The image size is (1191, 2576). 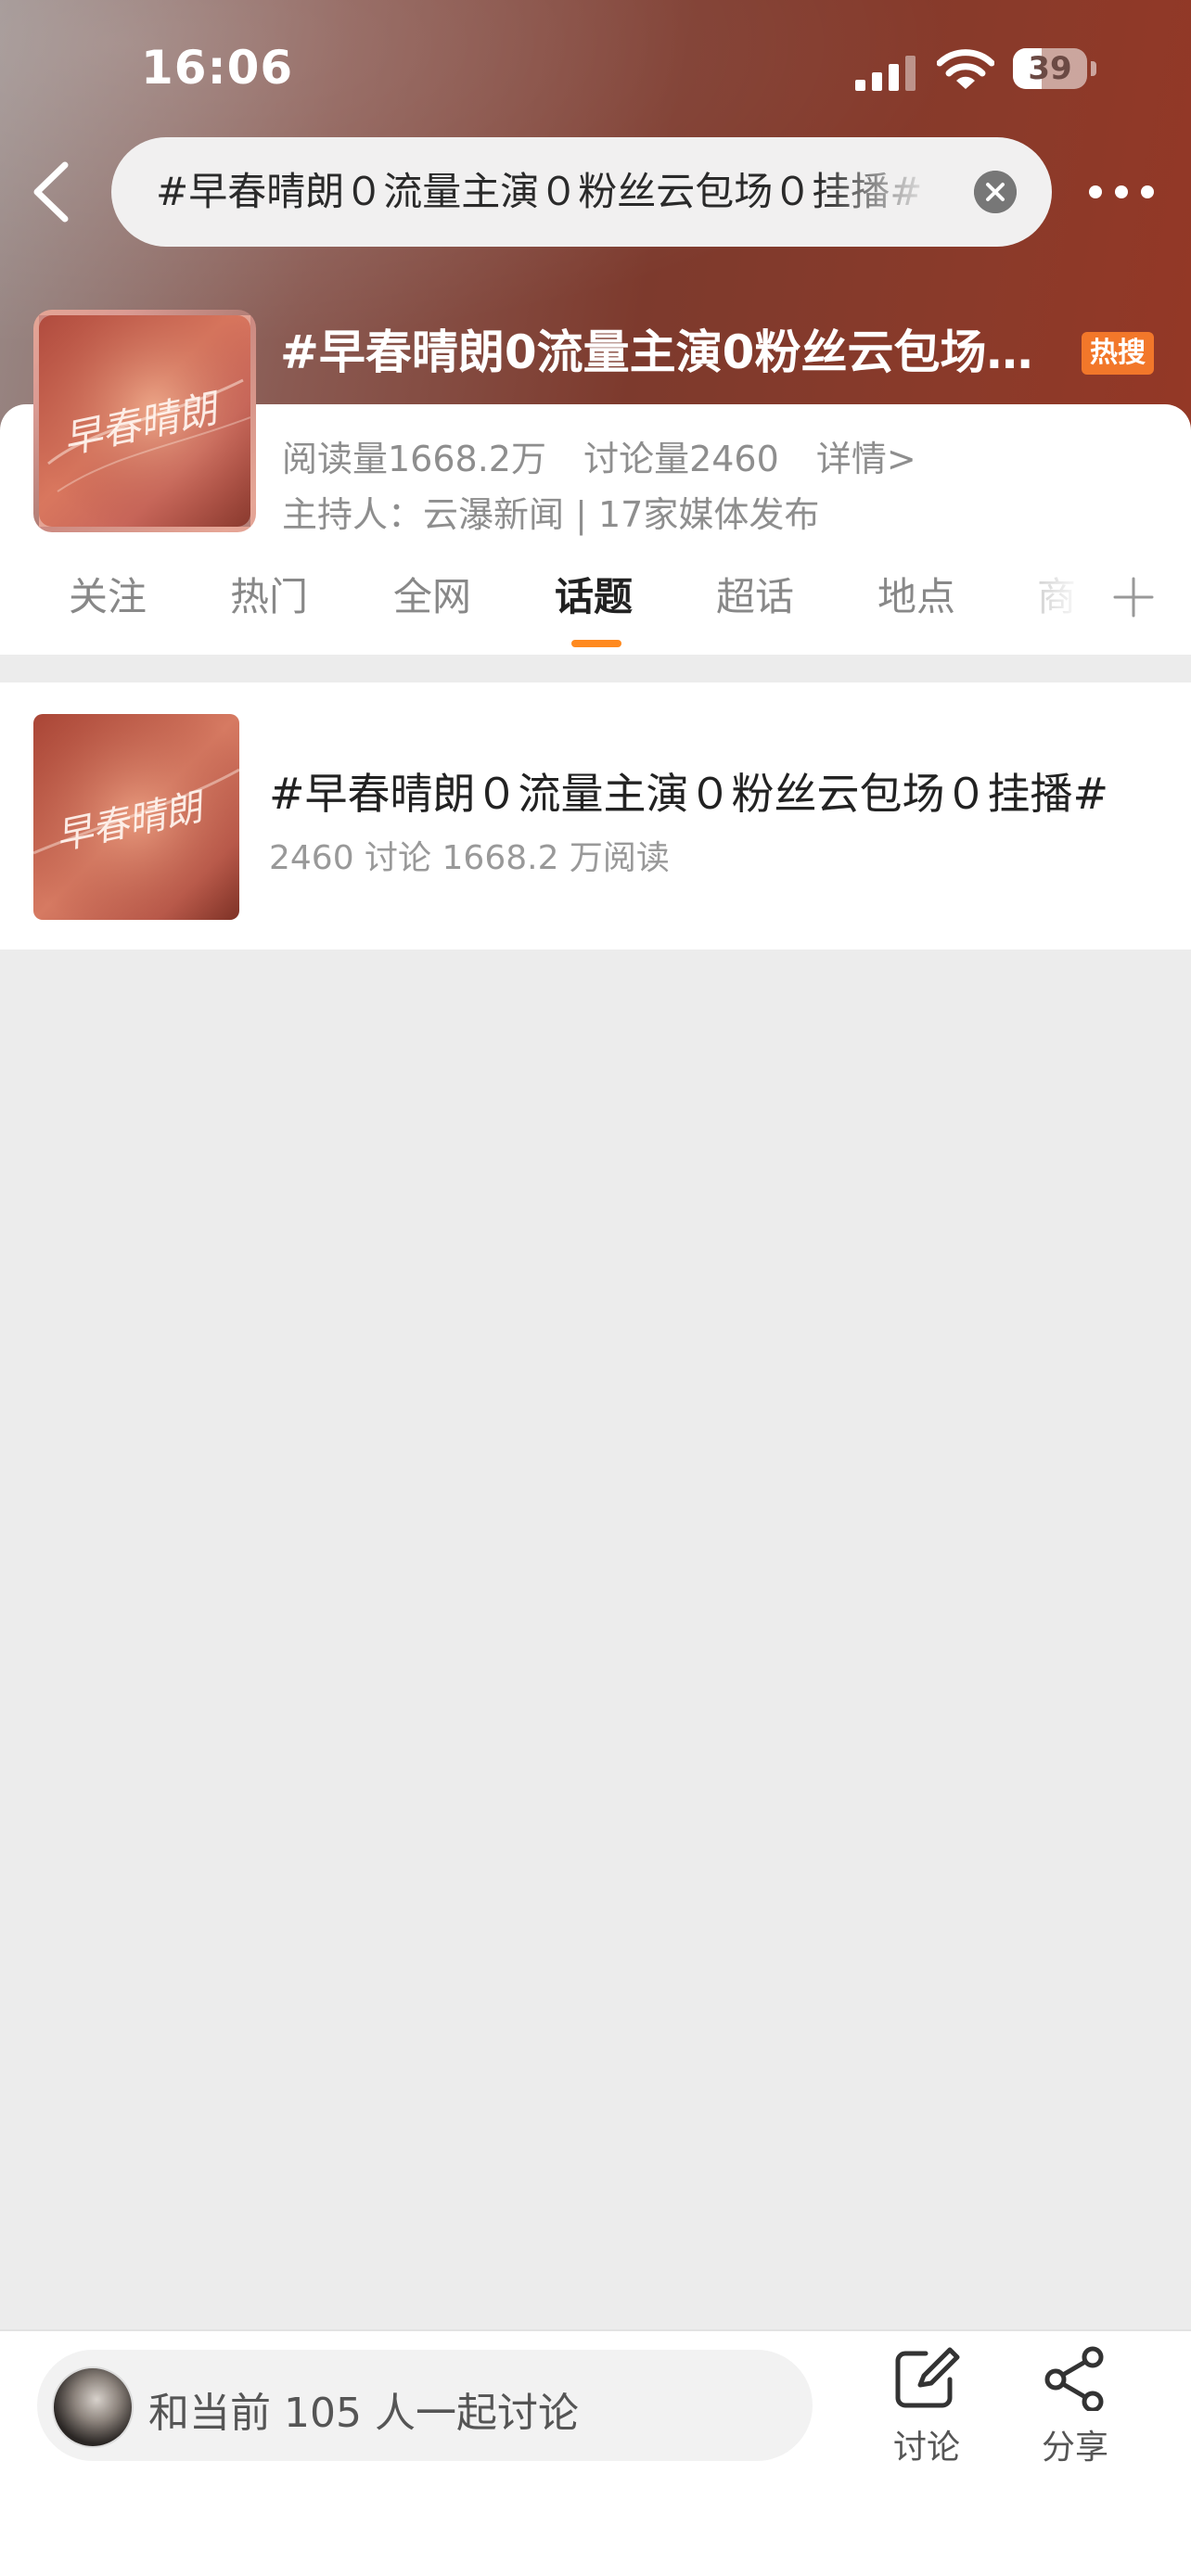 I want to click on battery-icon: 39, so click(x=1050, y=68).